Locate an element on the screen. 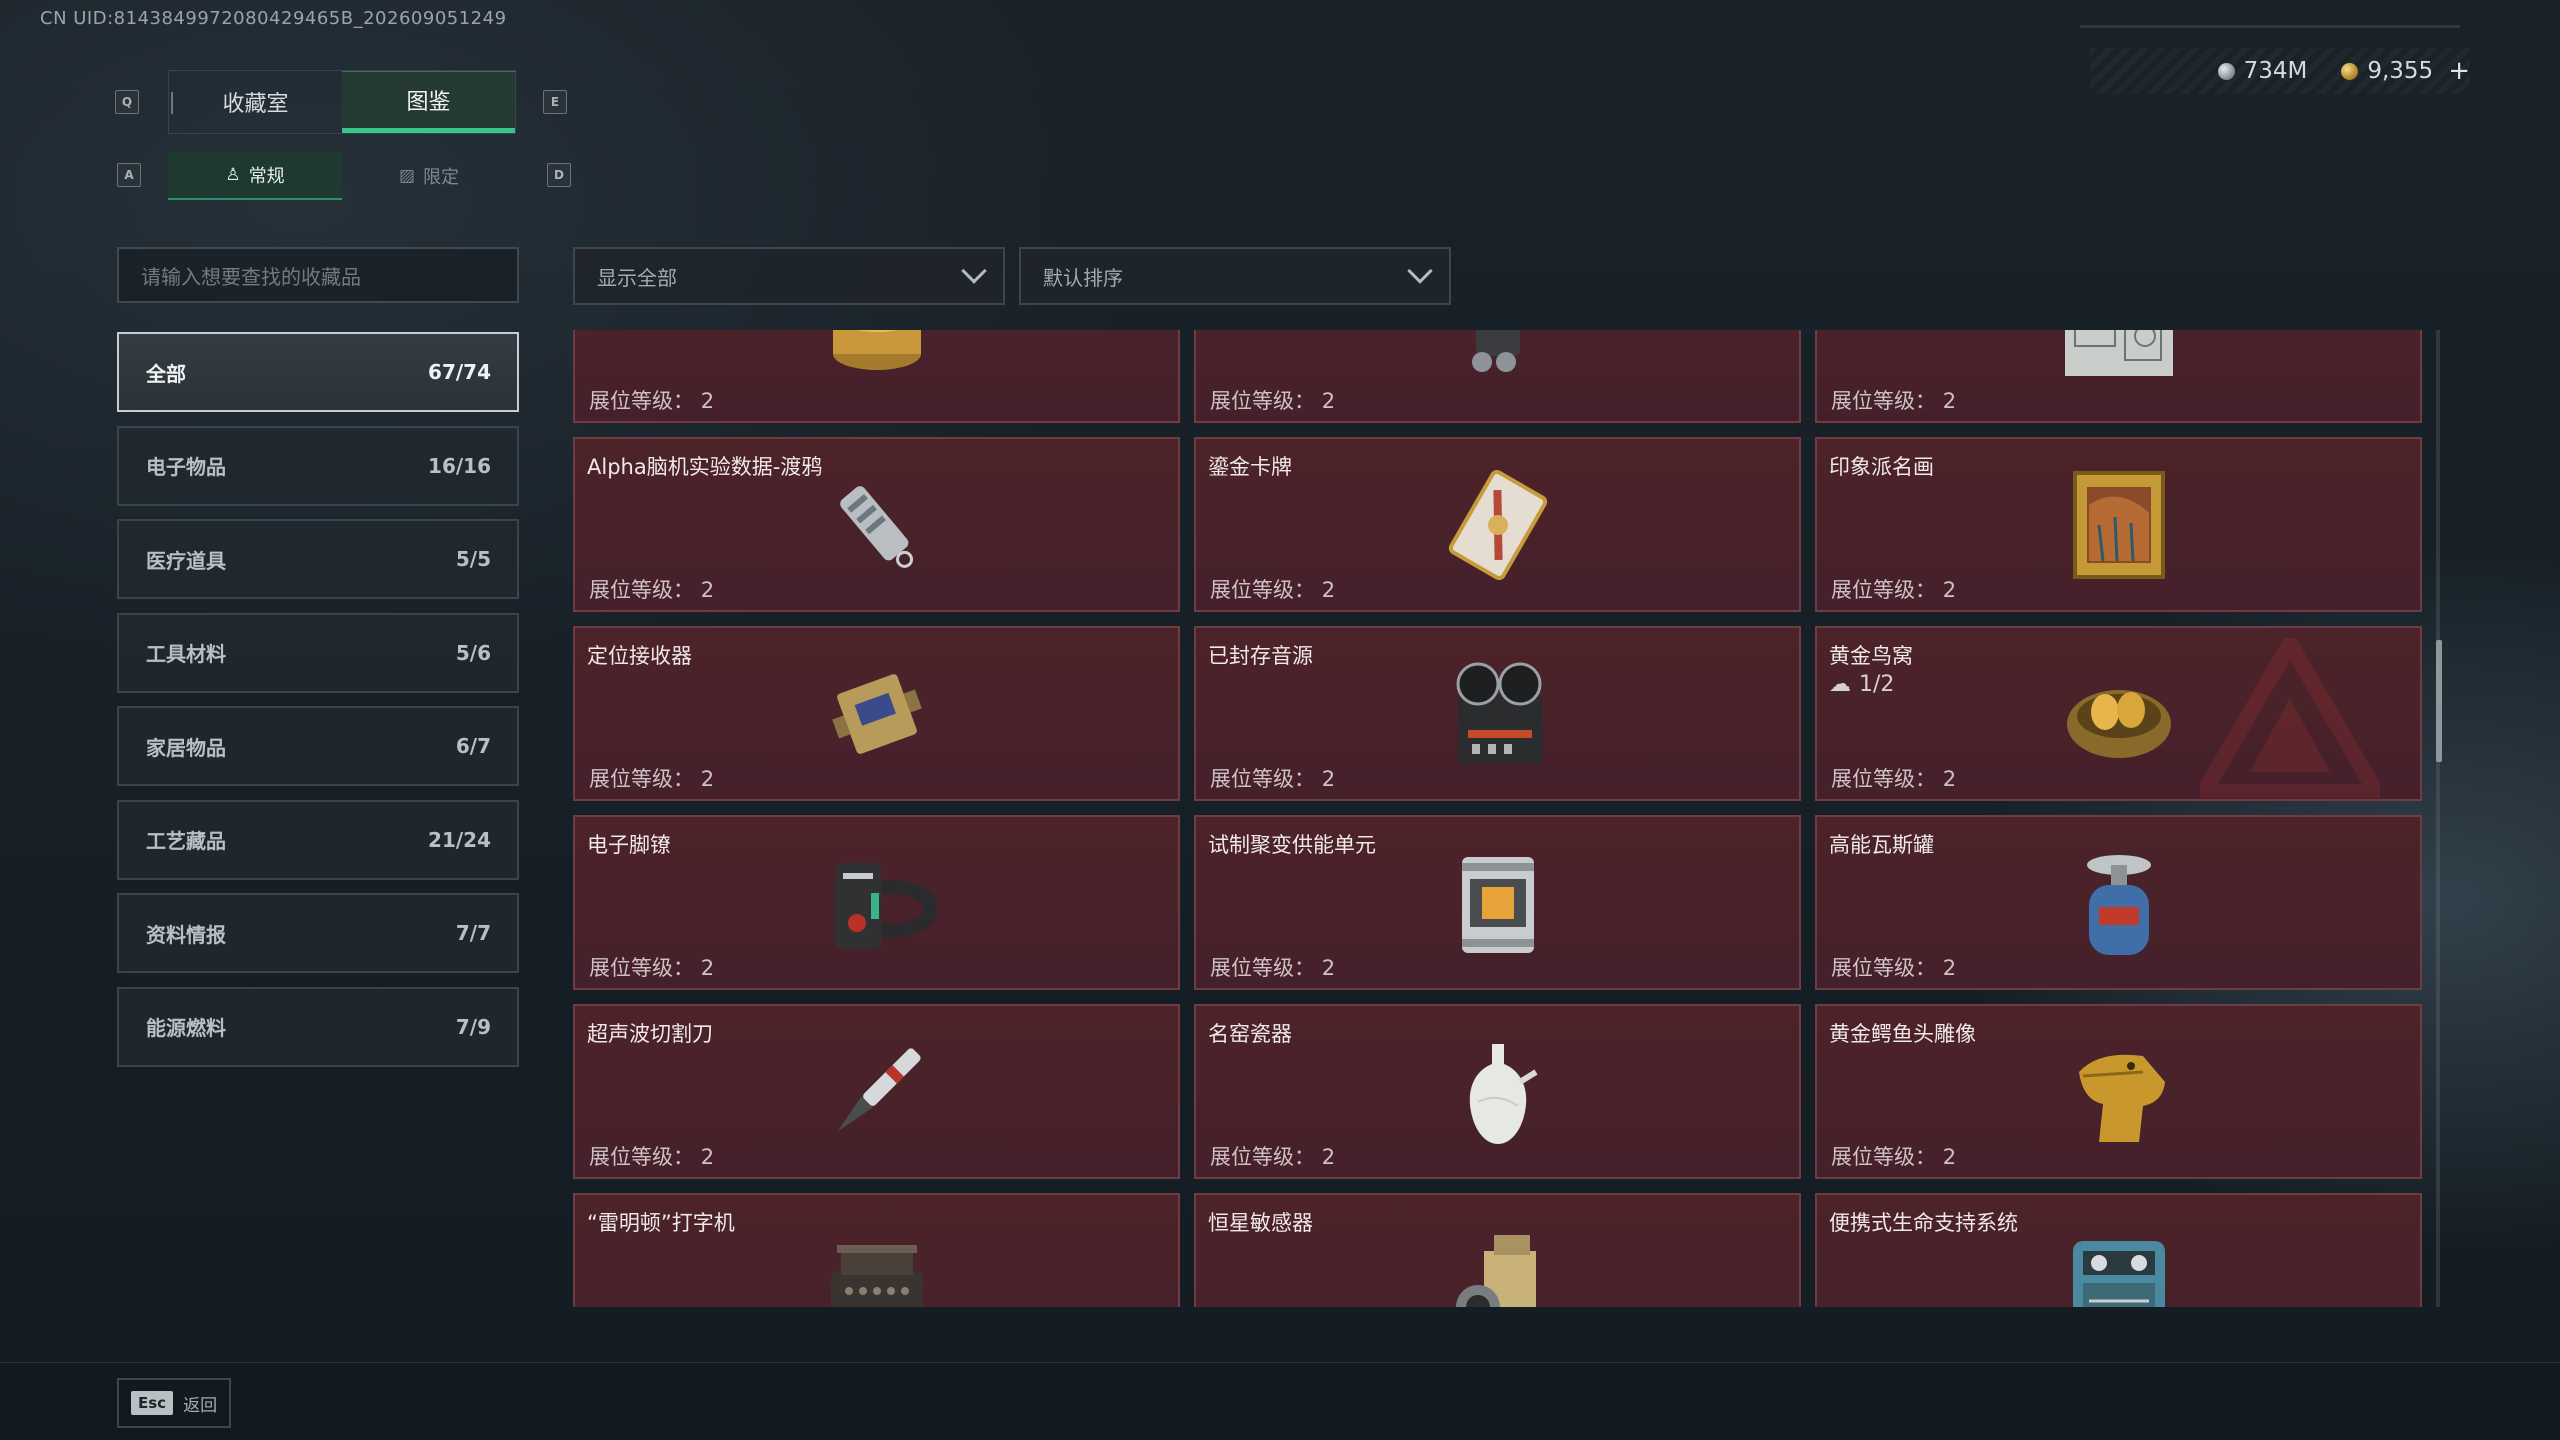 This screenshot has width=2560, height=1440. collection-card: 超声波切割刀 展位等级： 2 is located at coordinates (876, 1091).